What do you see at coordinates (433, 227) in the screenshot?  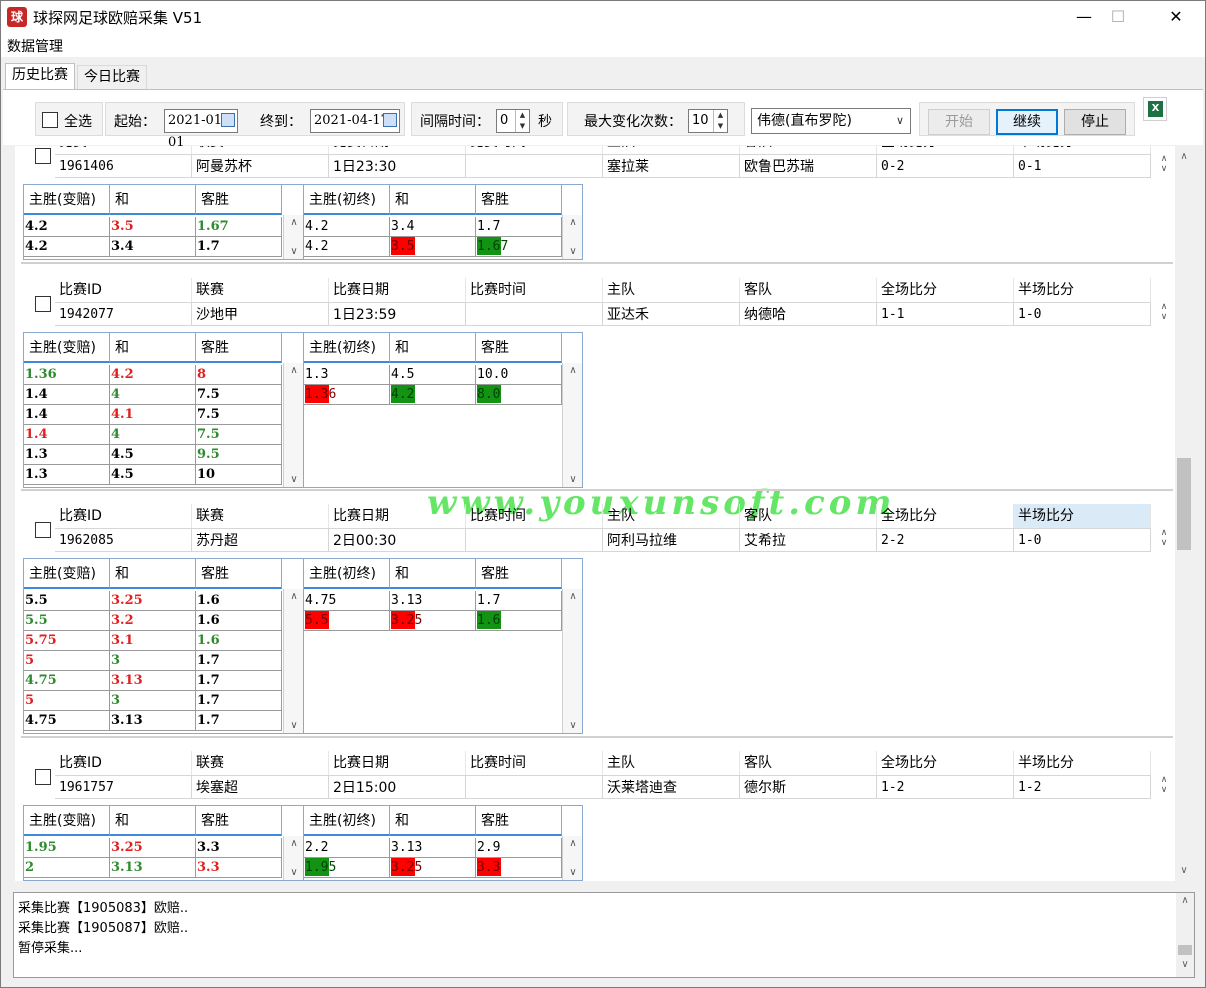 I see `init-odds-row: 4.2 3.4 1.7` at bounding box center [433, 227].